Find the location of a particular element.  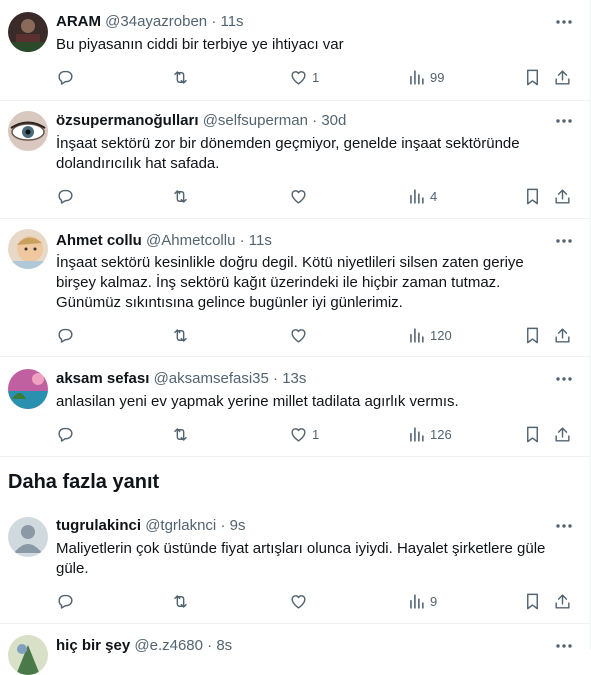

author-handle: @Ahmetcollu is located at coordinates (190, 240).